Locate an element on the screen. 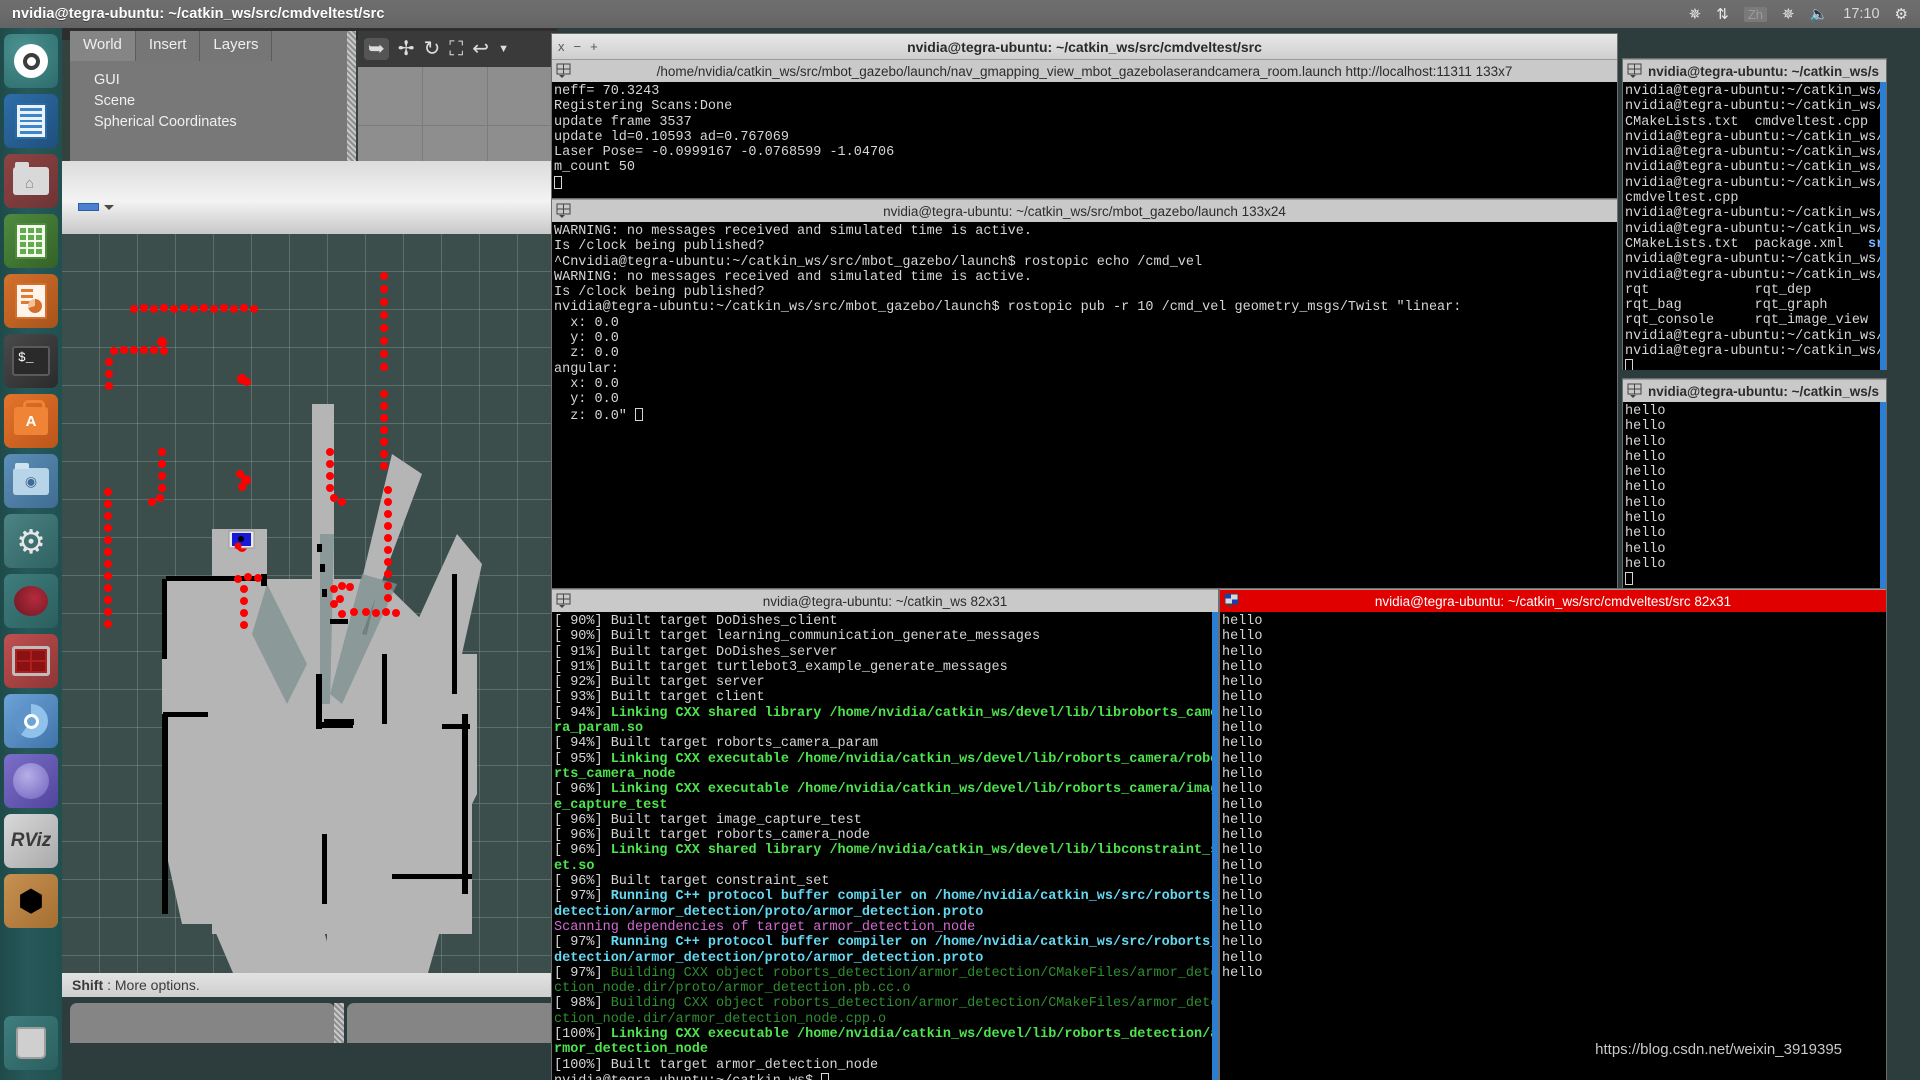 The height and width of the screenshot is (1080, 1920). home-folder-icon: ⌂ is located at coordinates (31, 178).